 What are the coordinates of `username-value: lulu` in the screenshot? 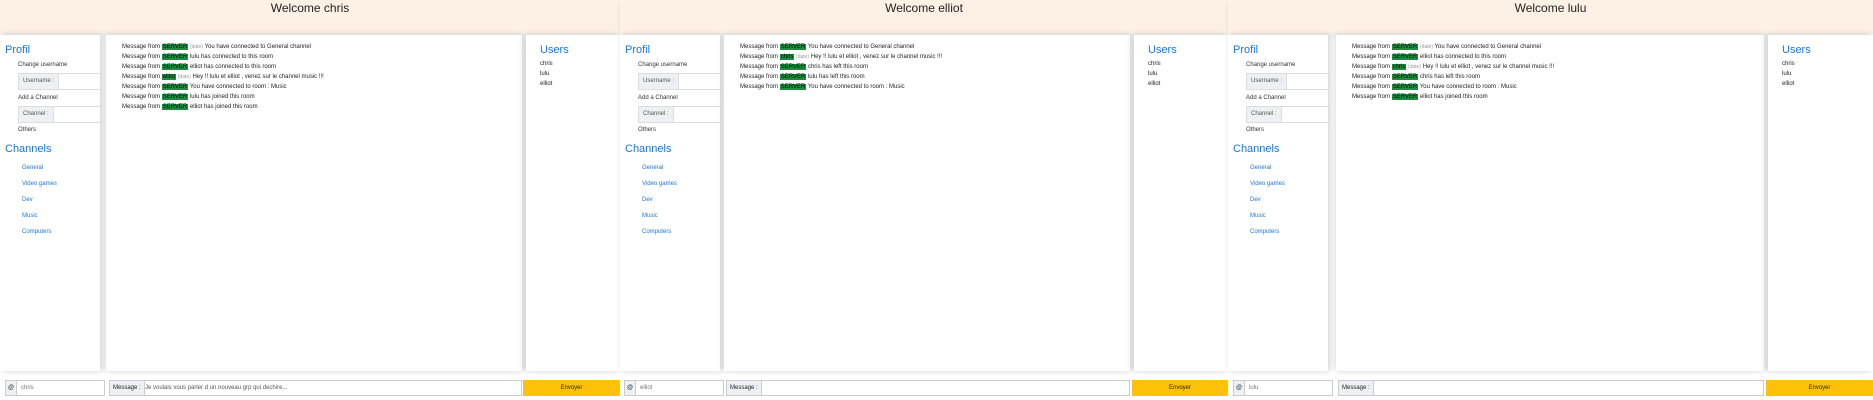 It's located at (1254, 388).